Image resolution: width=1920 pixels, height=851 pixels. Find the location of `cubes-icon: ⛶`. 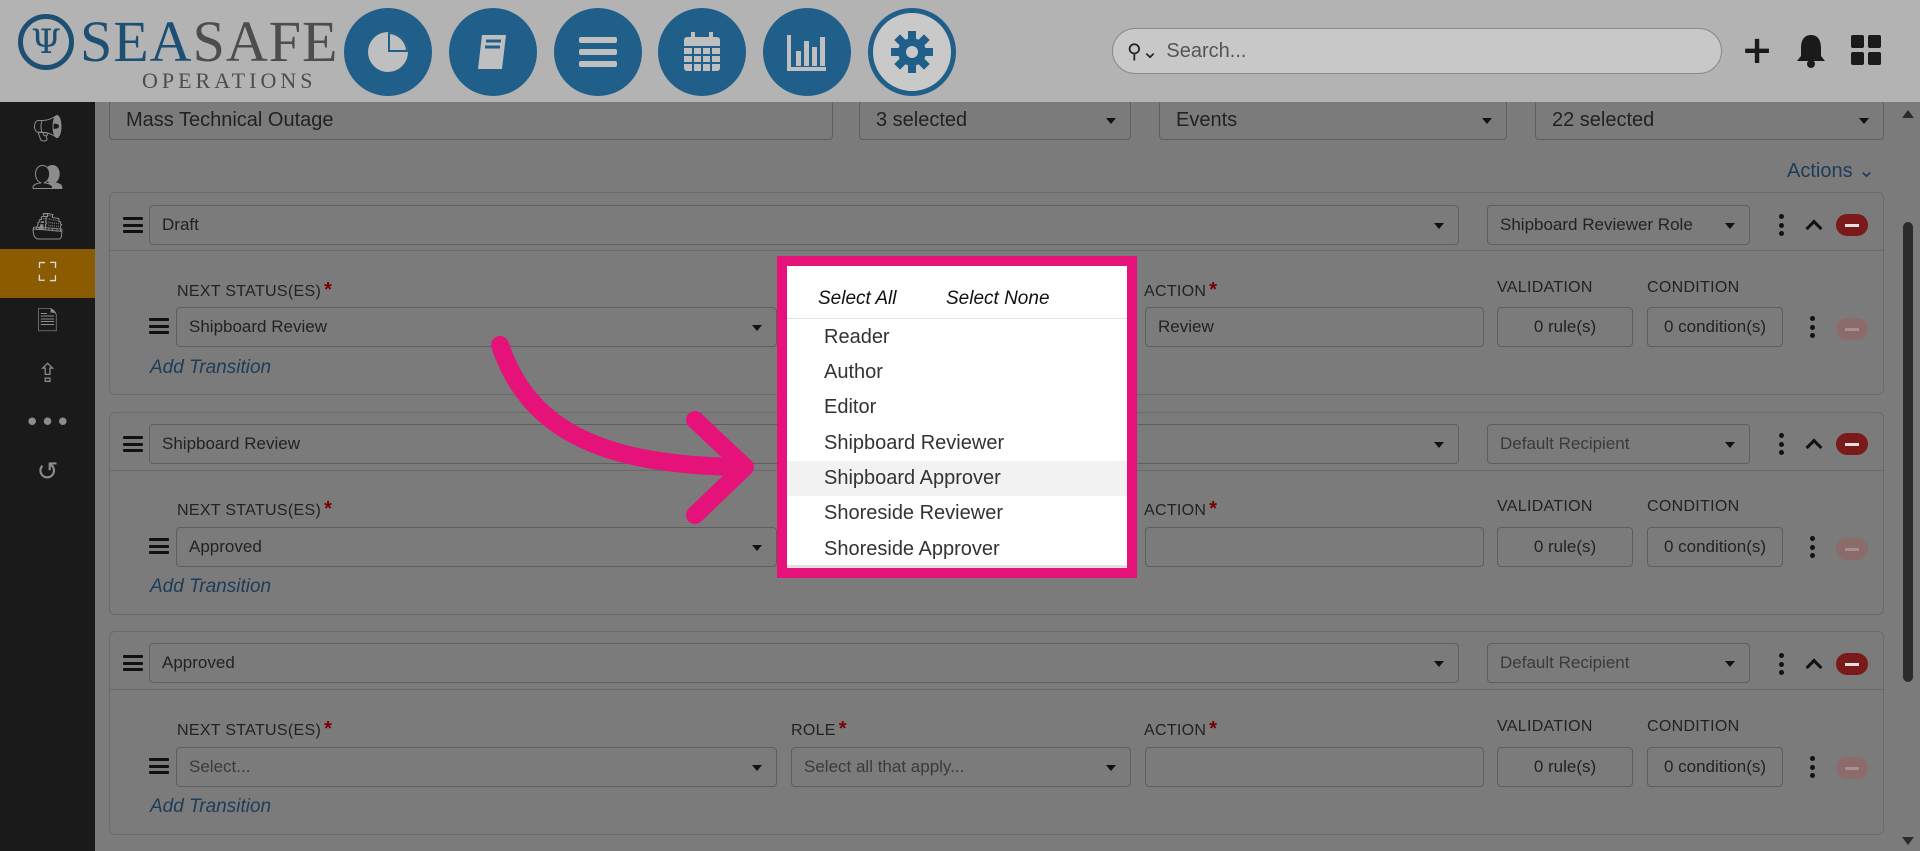

cubes-icon: ⛶ is located at coordinates (47, 273).